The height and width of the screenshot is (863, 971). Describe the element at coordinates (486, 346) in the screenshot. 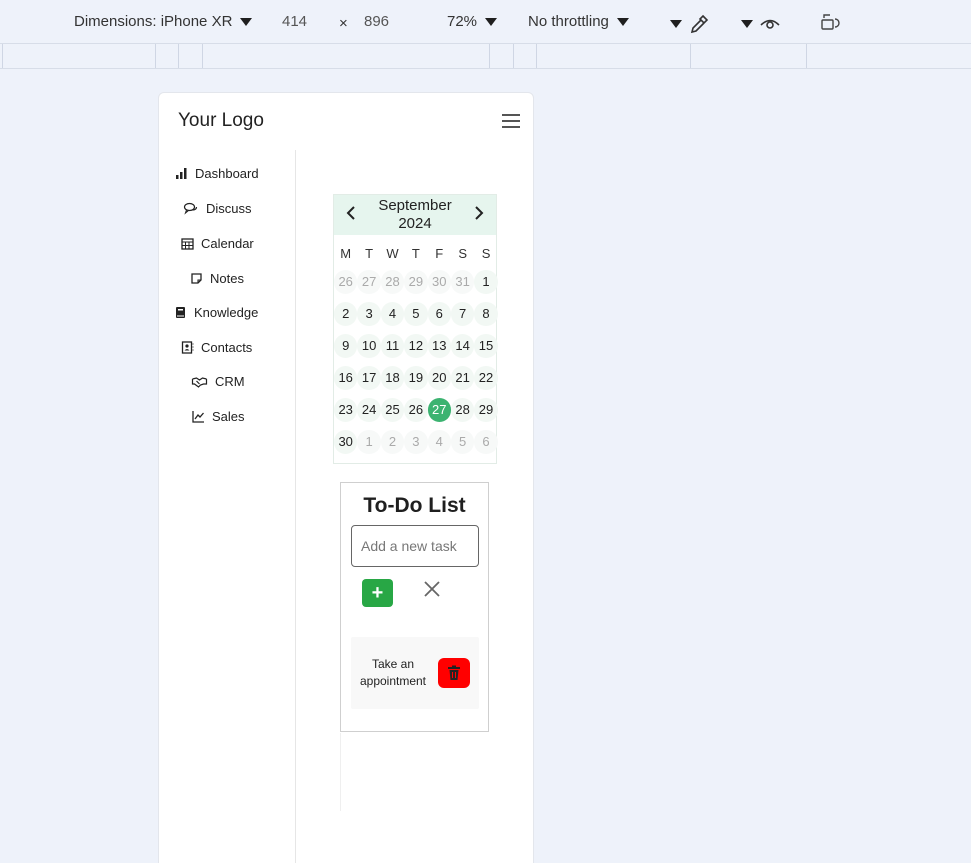

I see `calendar-day: 15` at that location.